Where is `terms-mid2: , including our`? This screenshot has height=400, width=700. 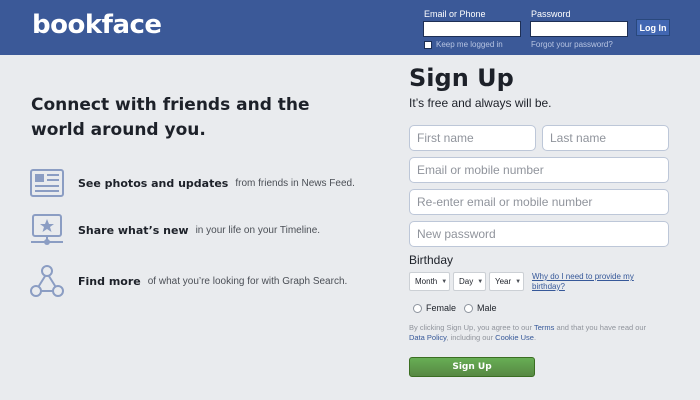
terms-mid2: , including our is located at coordinates (471, 337).